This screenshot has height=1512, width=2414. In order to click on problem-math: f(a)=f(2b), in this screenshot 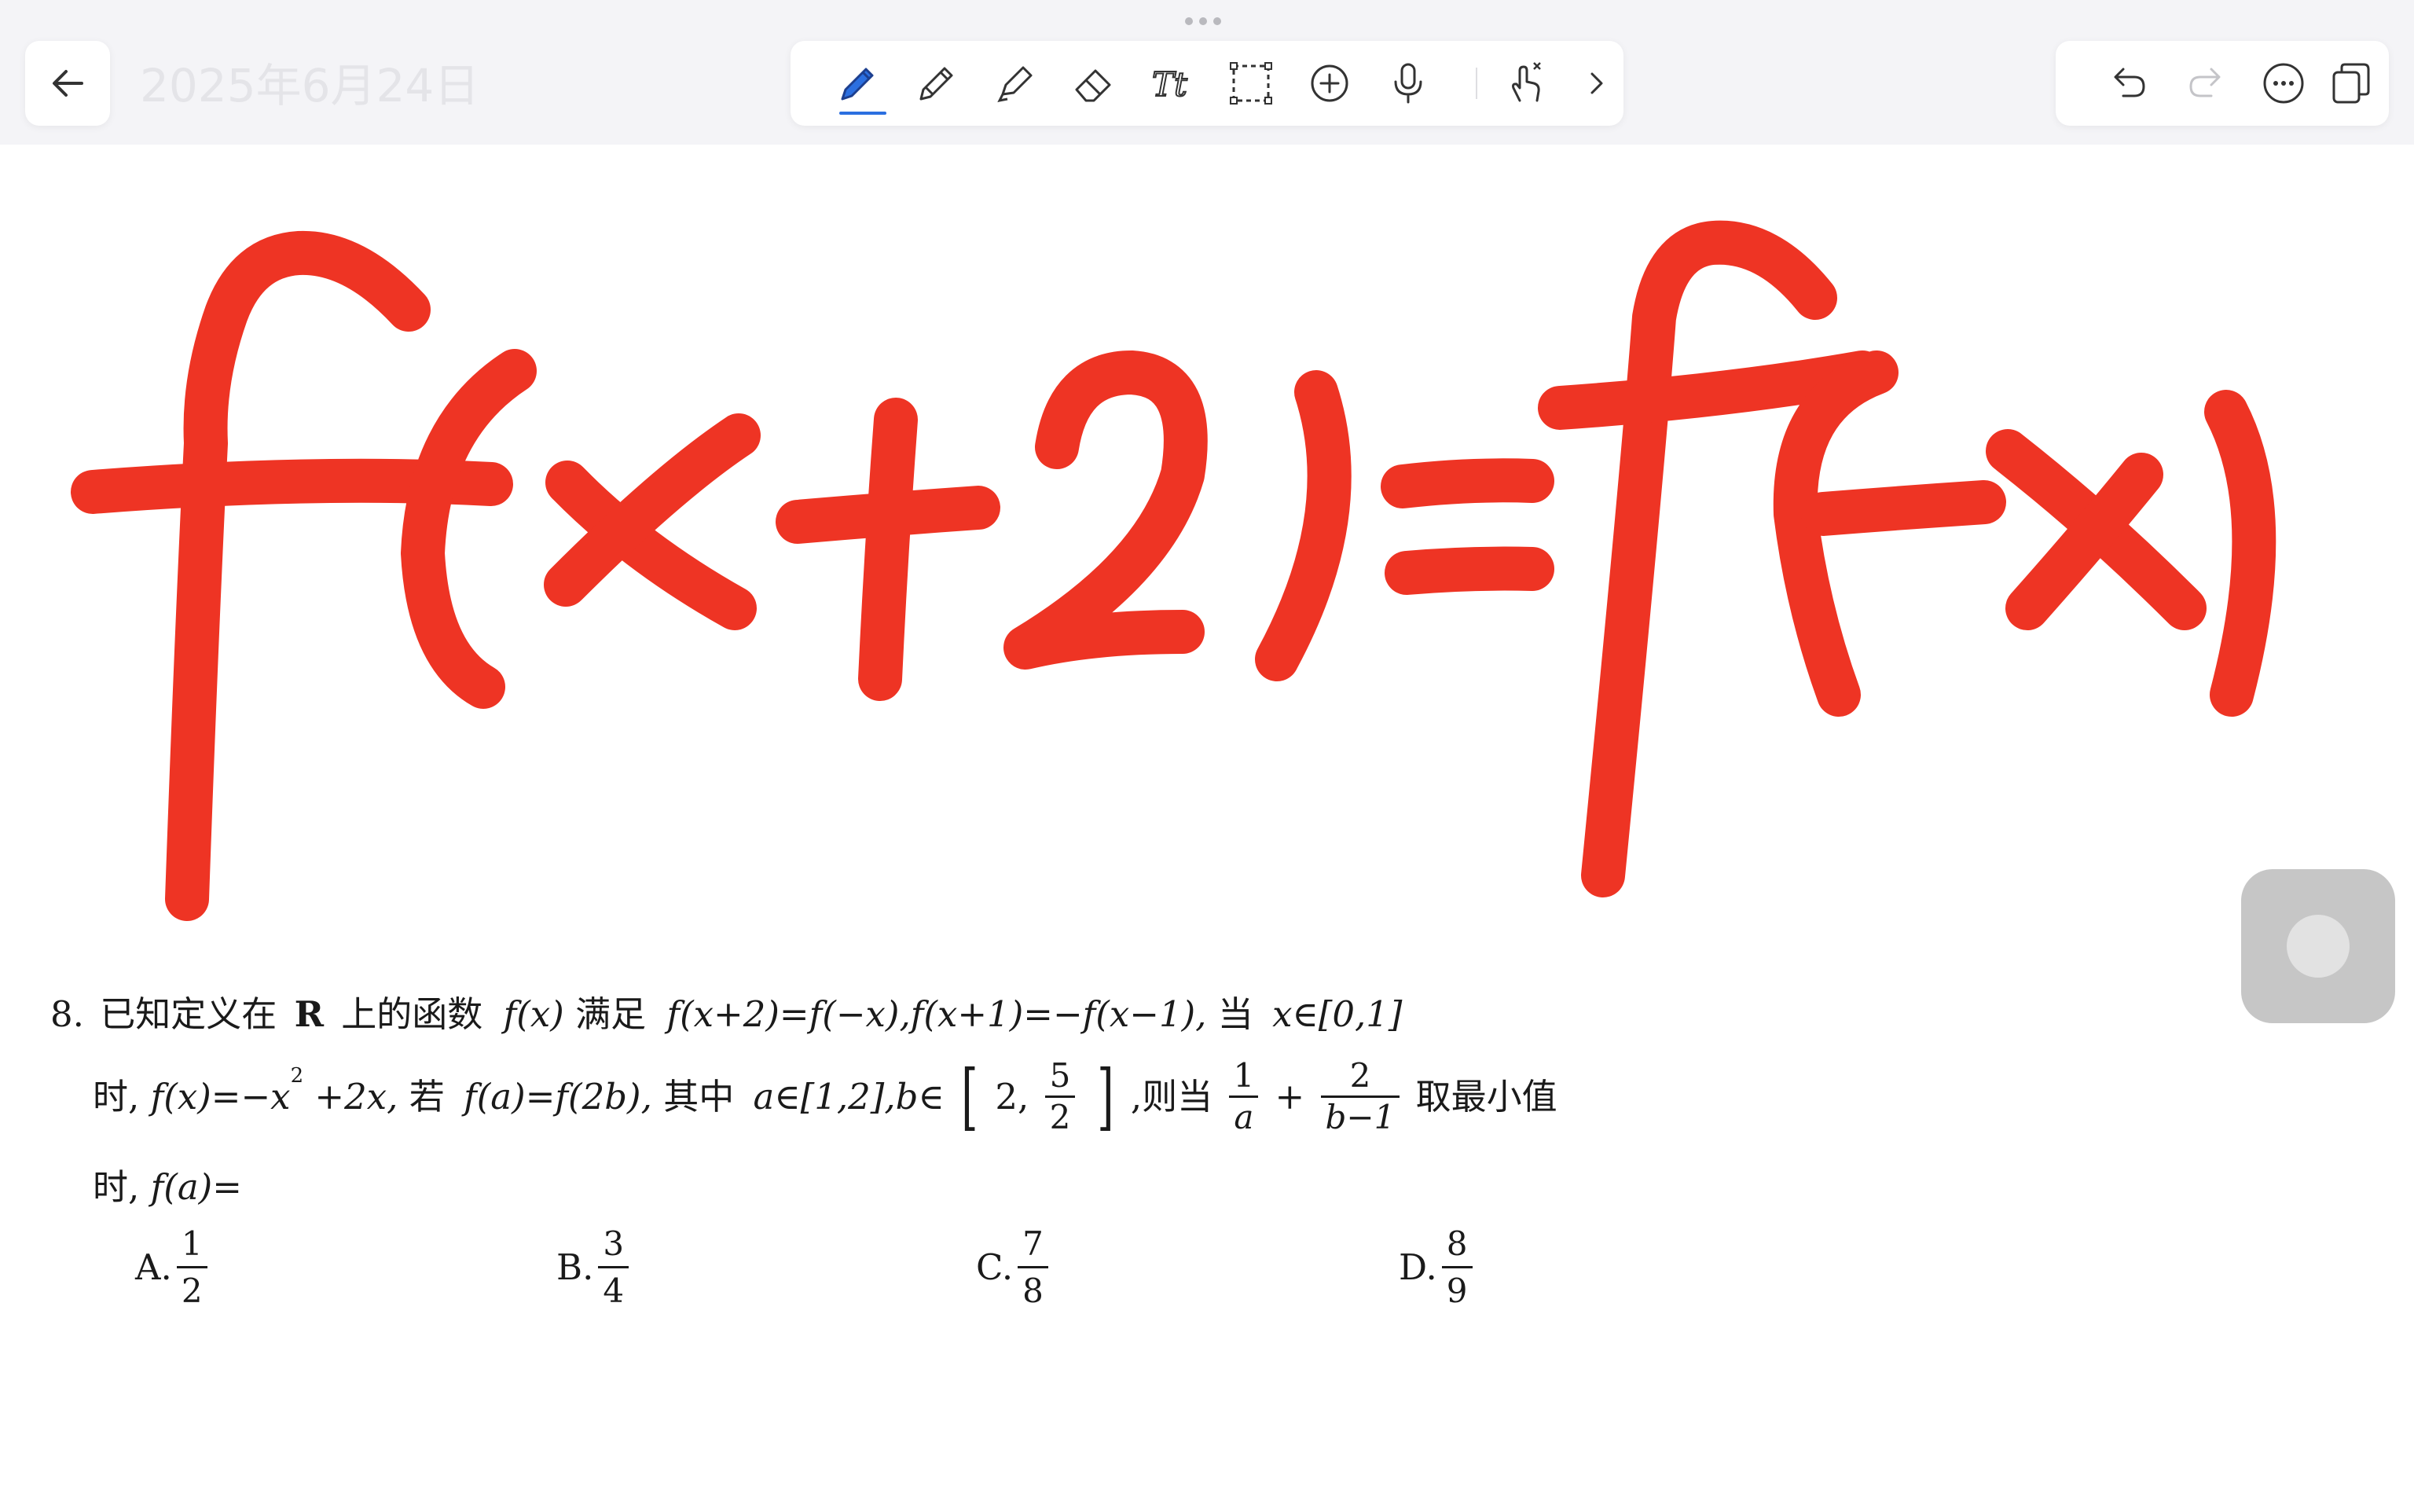, I will do `click(558, 1096)`.